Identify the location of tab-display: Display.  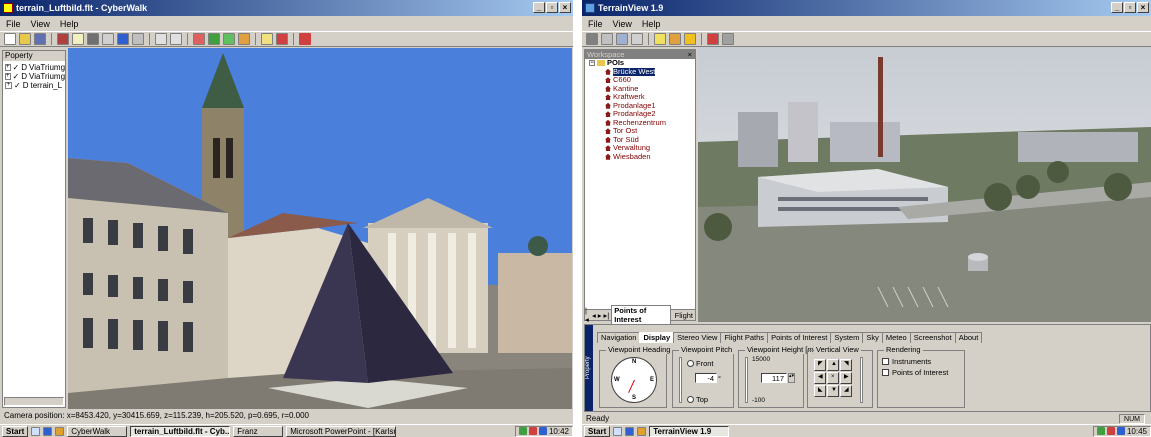
(657, 337).